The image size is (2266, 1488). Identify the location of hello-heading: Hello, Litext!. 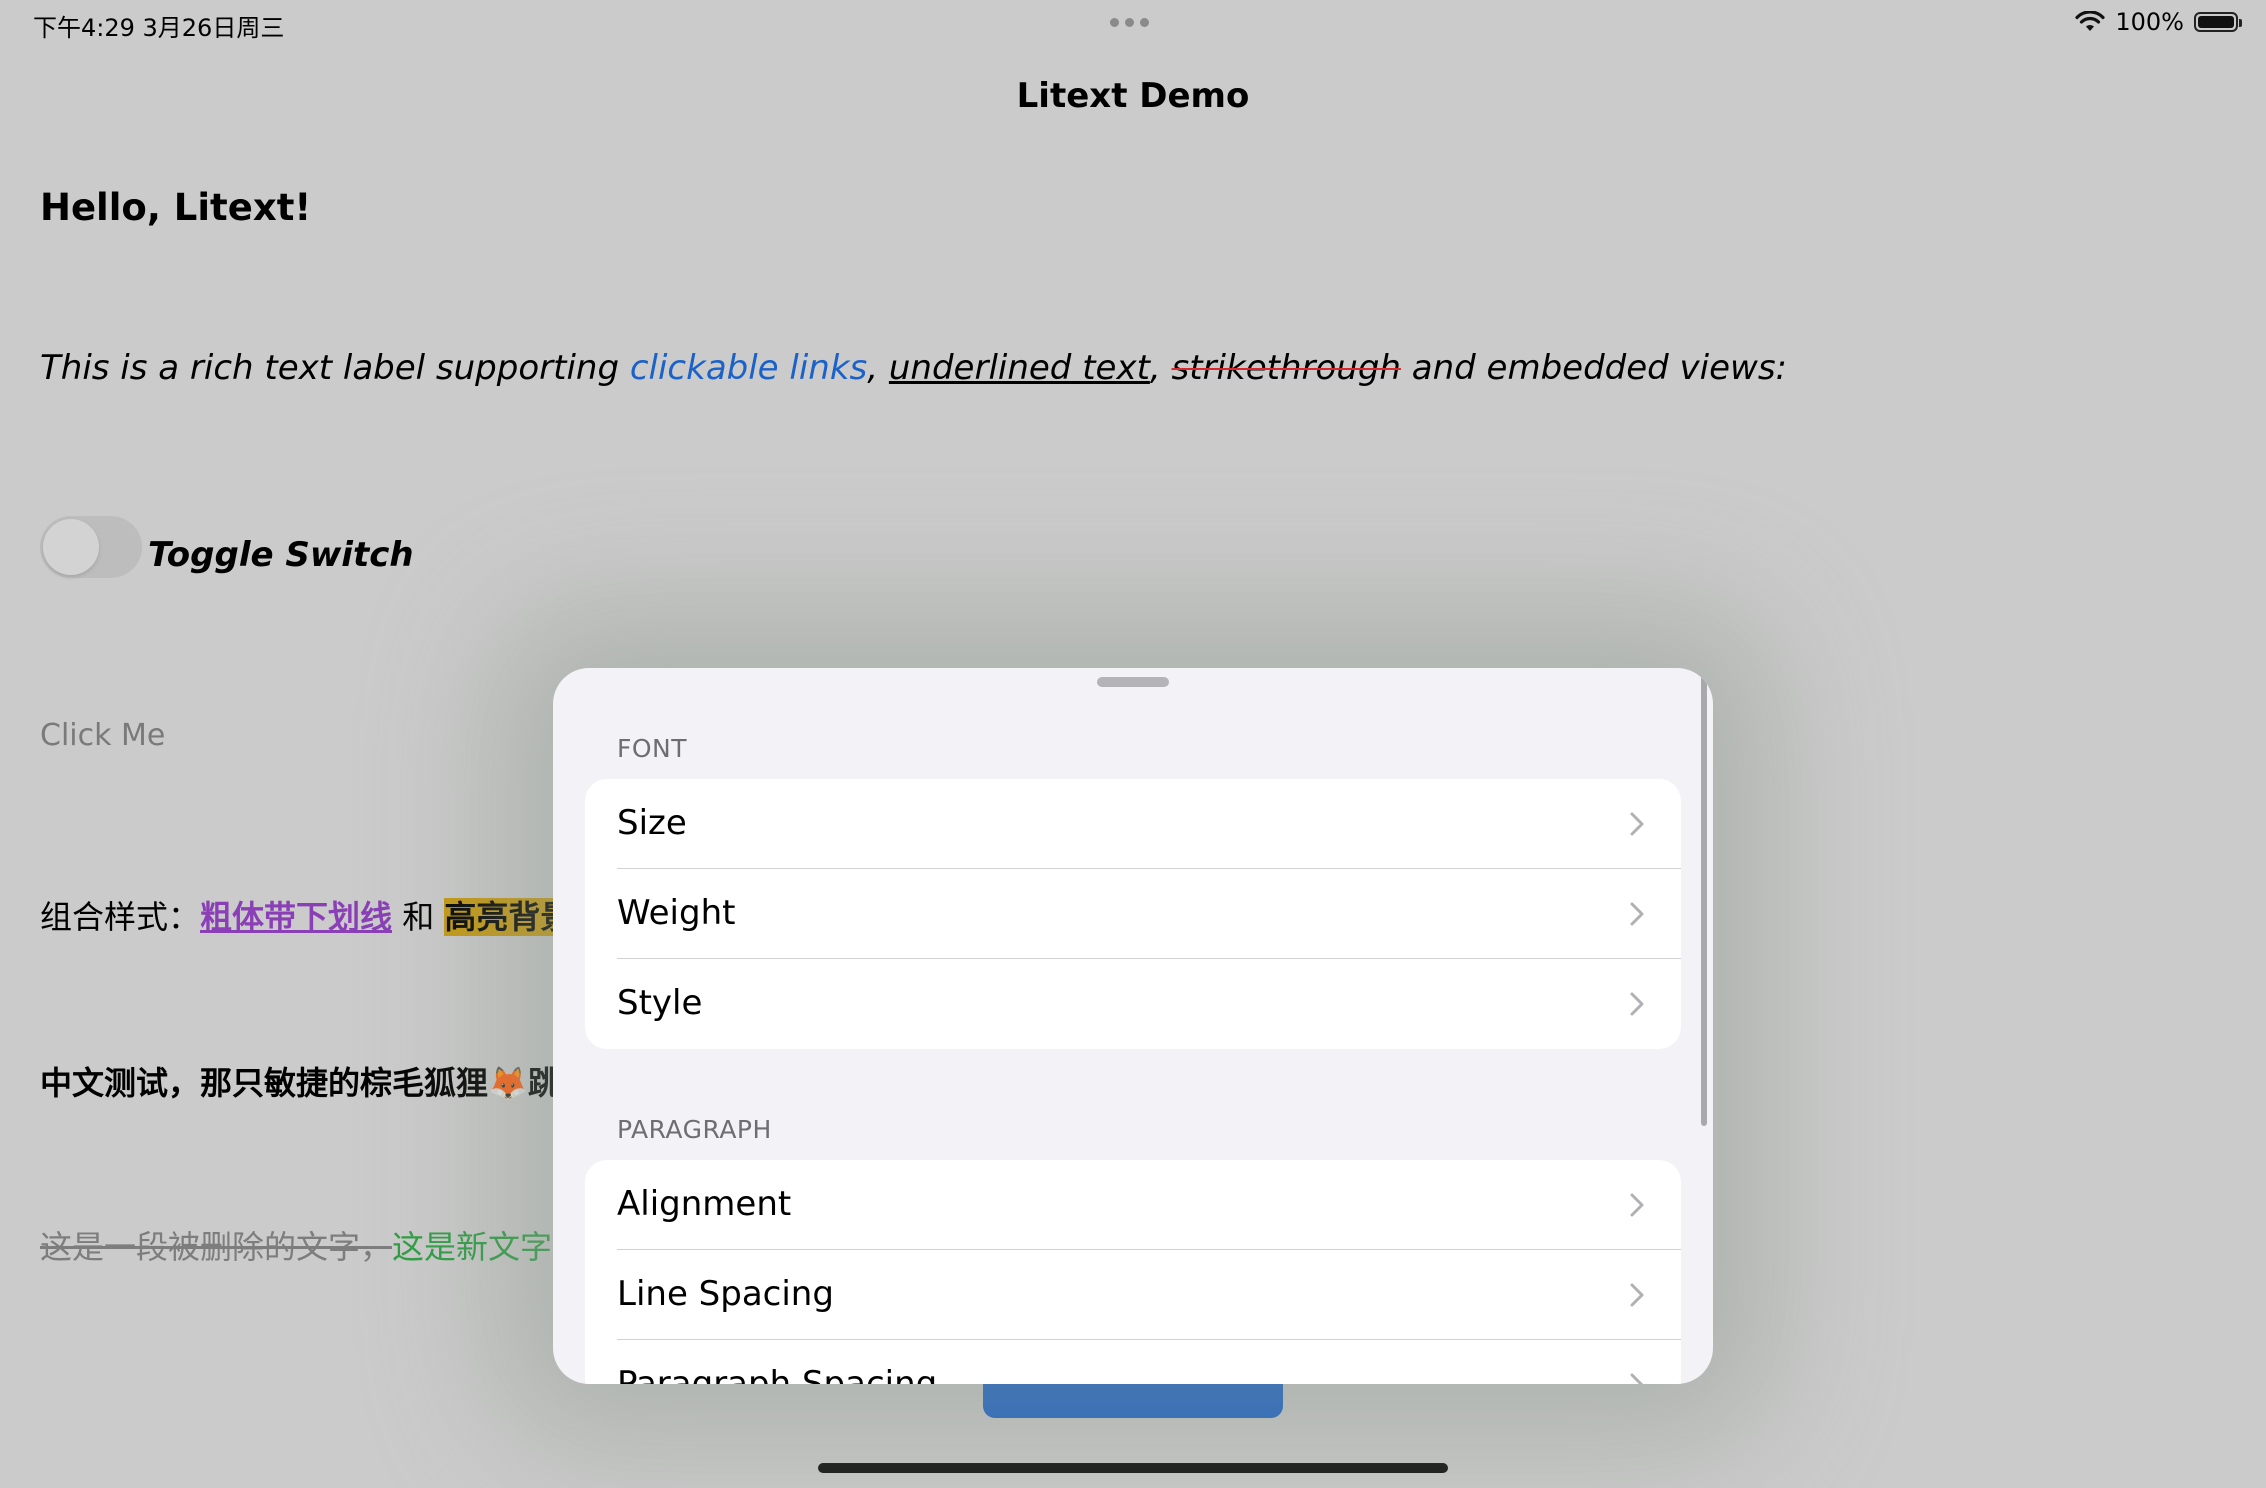
(176, 207).